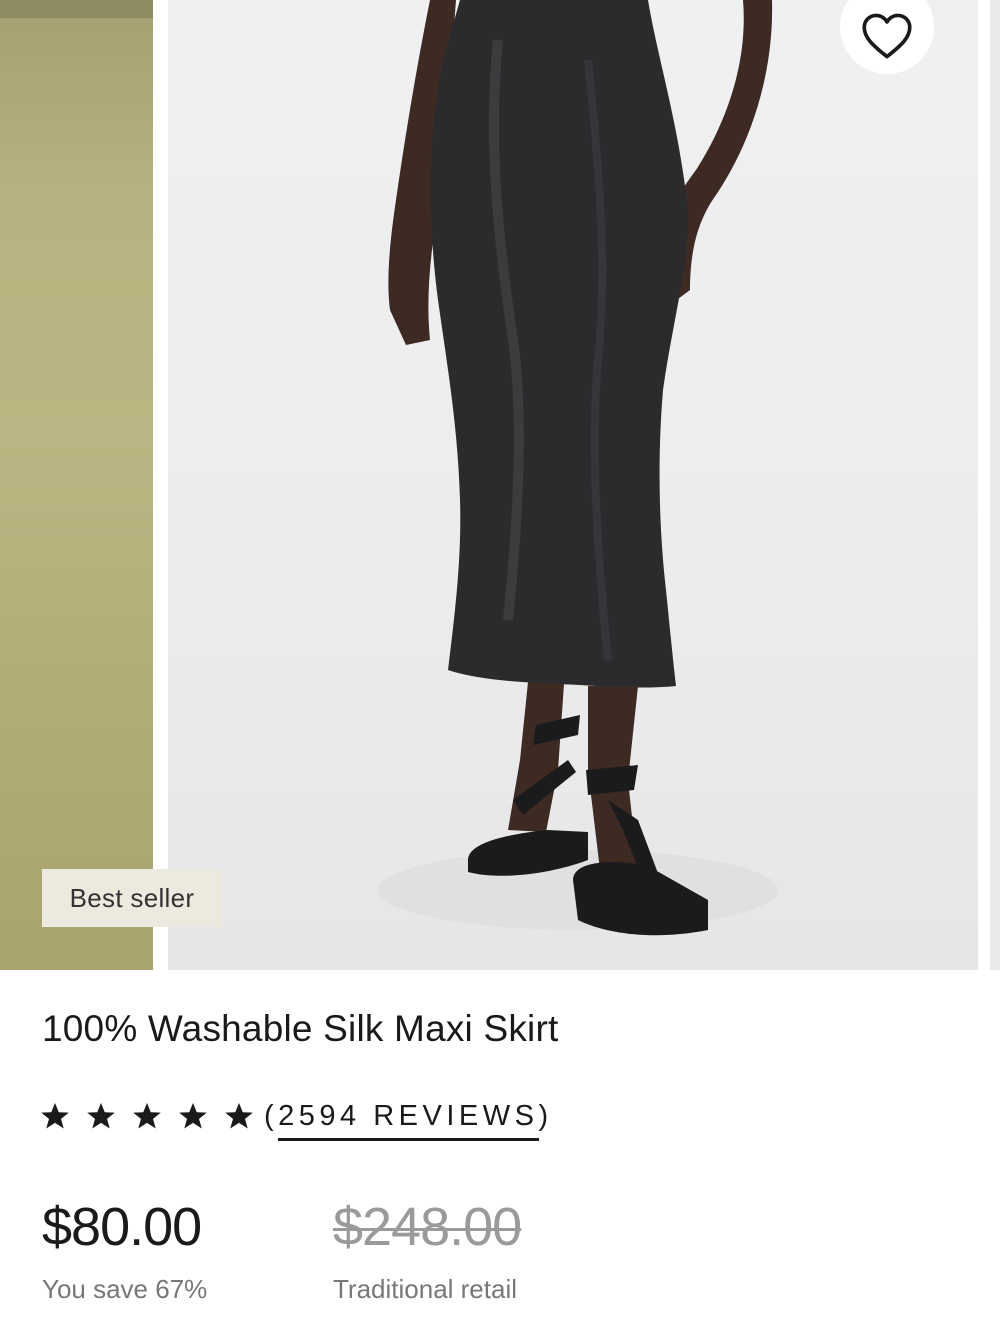 This screenshot has width=1000, height=1333. What do you see at coordinates (995, 485) in the screenshot?
I see `next-product-image` at bounding box center [995, 485].